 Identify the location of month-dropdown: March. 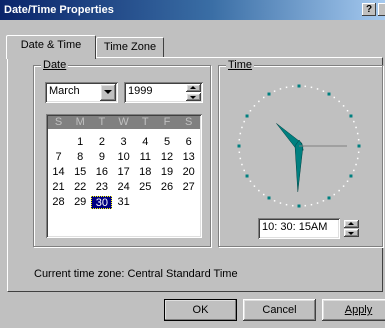
(81, 92).